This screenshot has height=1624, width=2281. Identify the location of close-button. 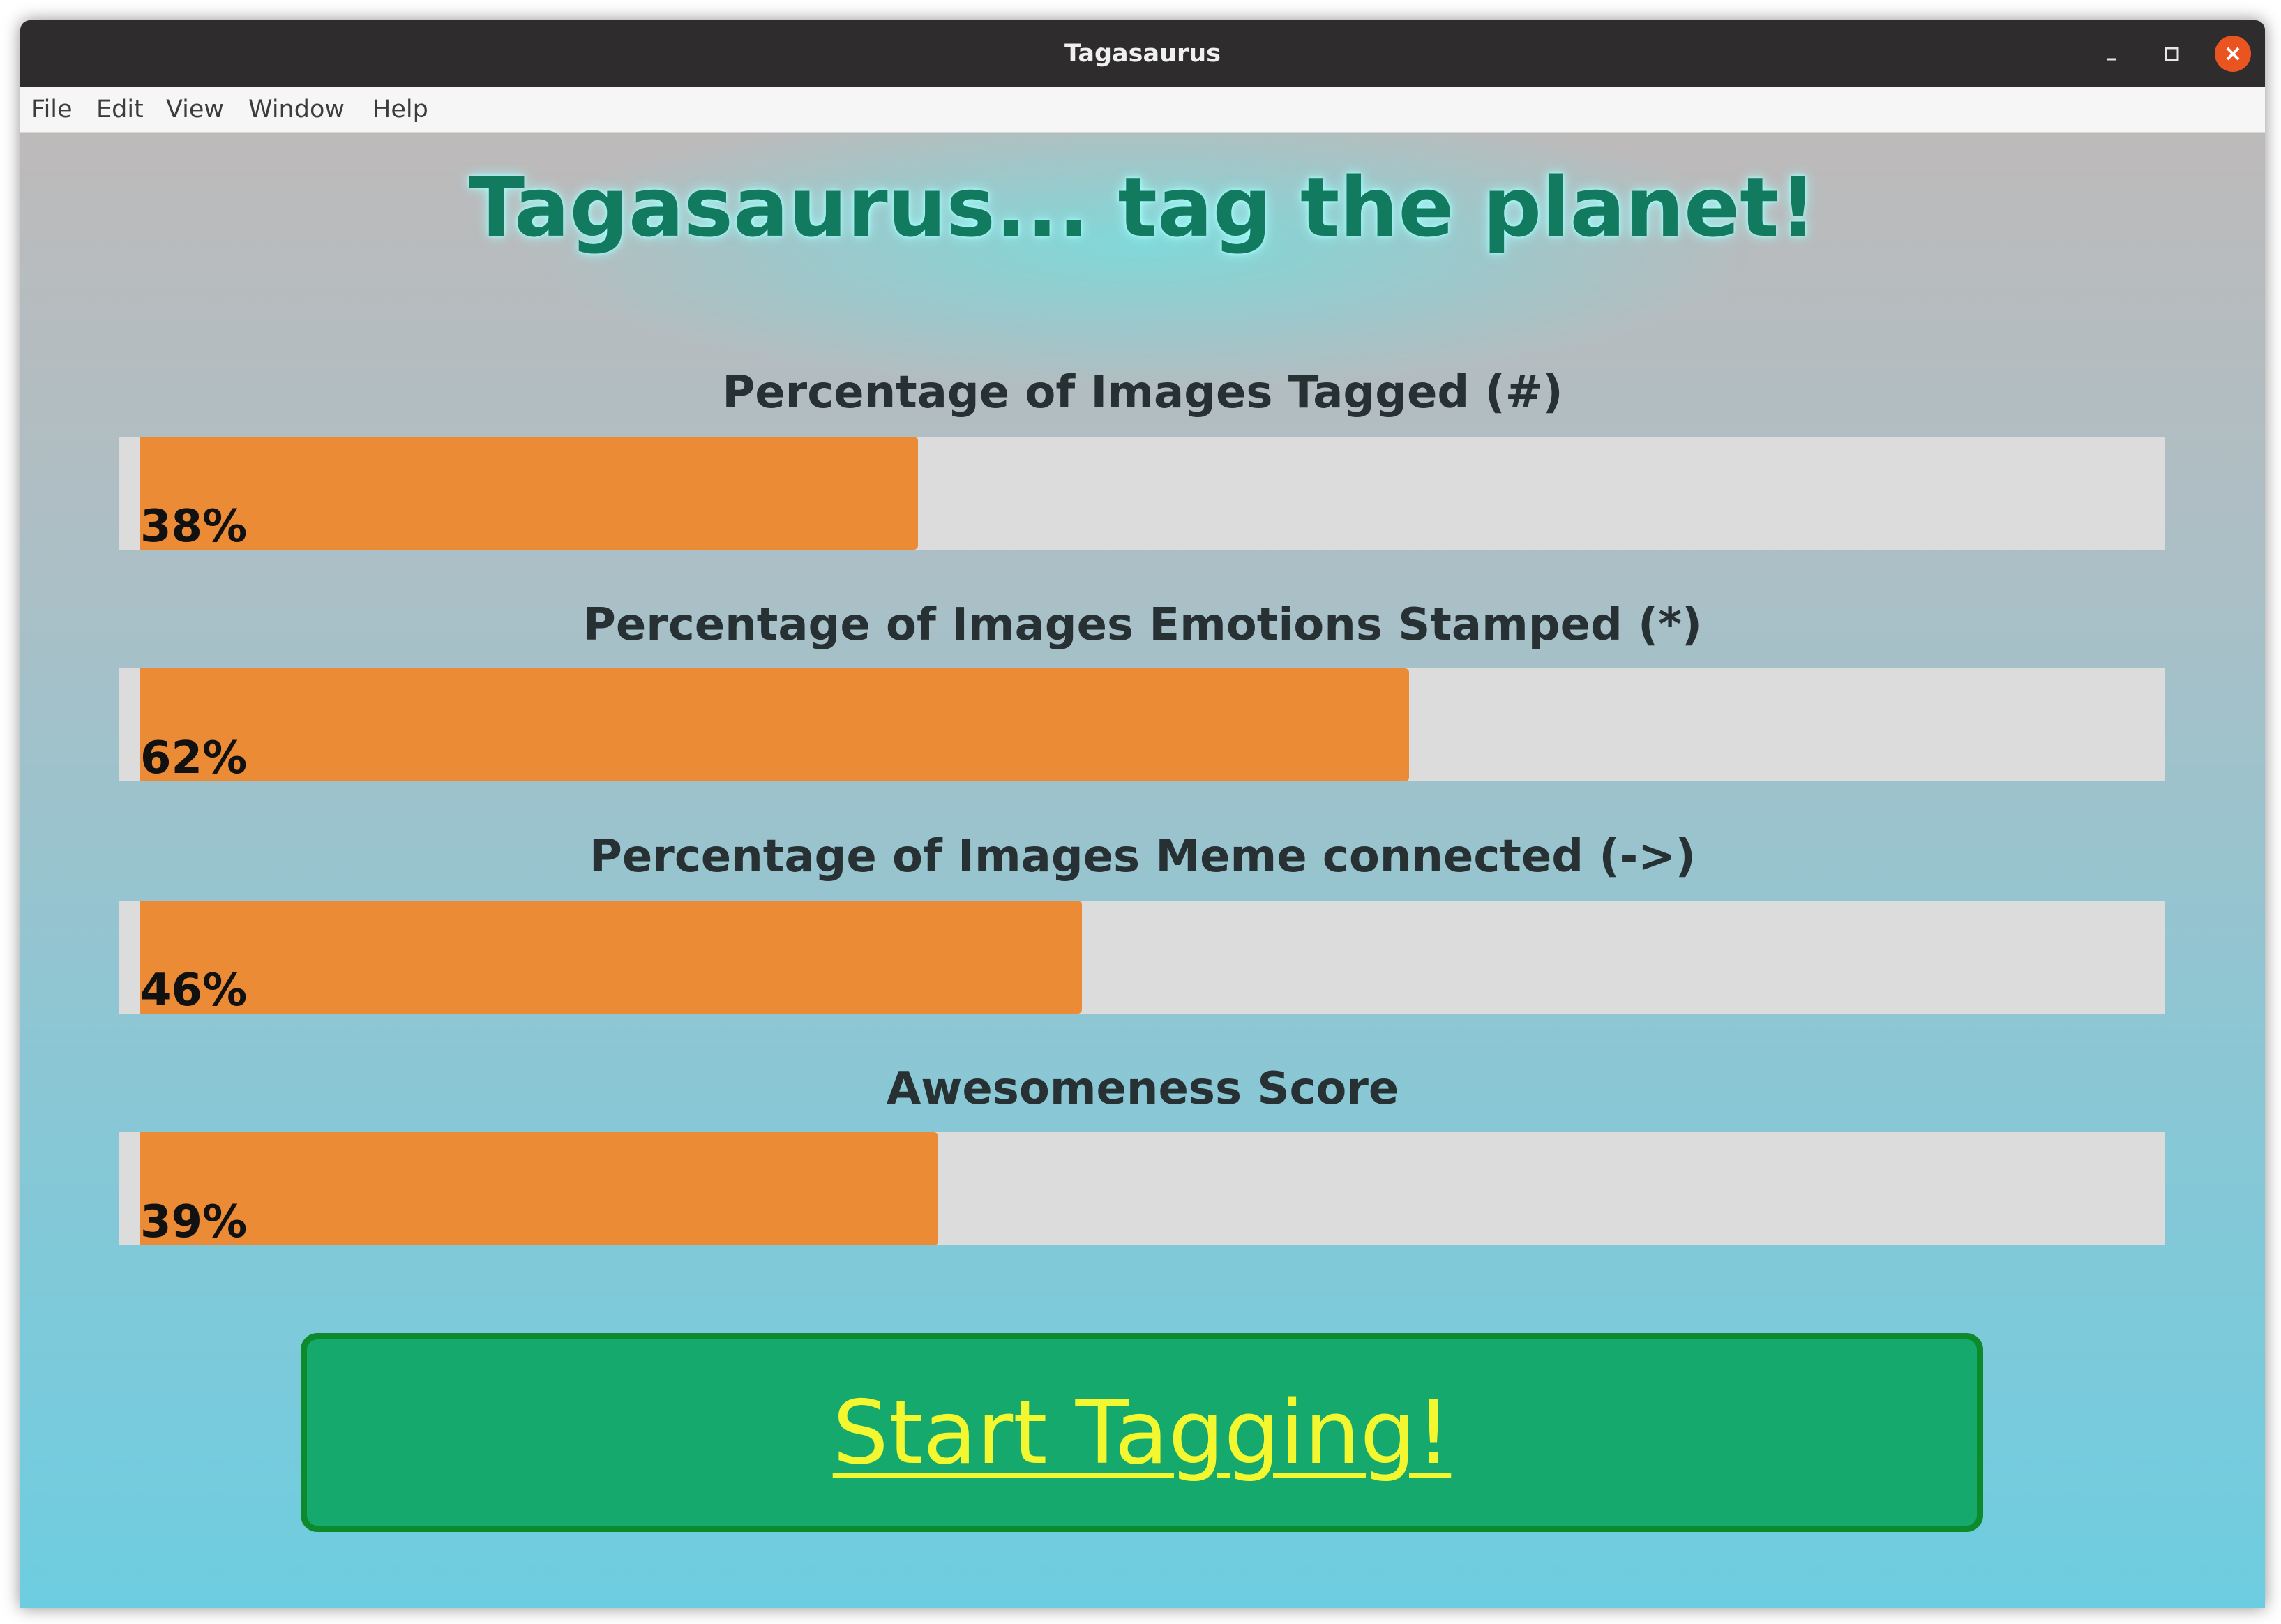
(2233, 54).